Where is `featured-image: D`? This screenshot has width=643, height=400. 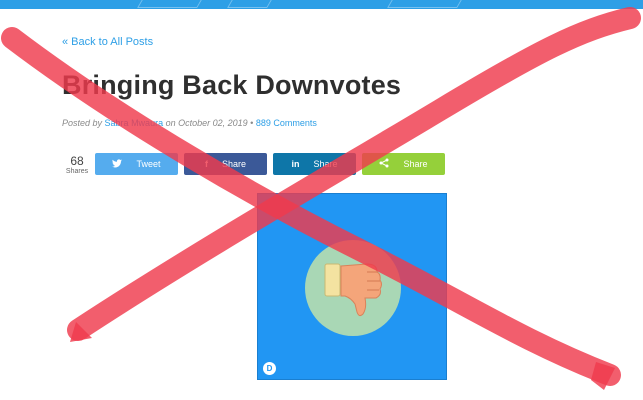 featured-image: D is located at coordinates (352, 286).